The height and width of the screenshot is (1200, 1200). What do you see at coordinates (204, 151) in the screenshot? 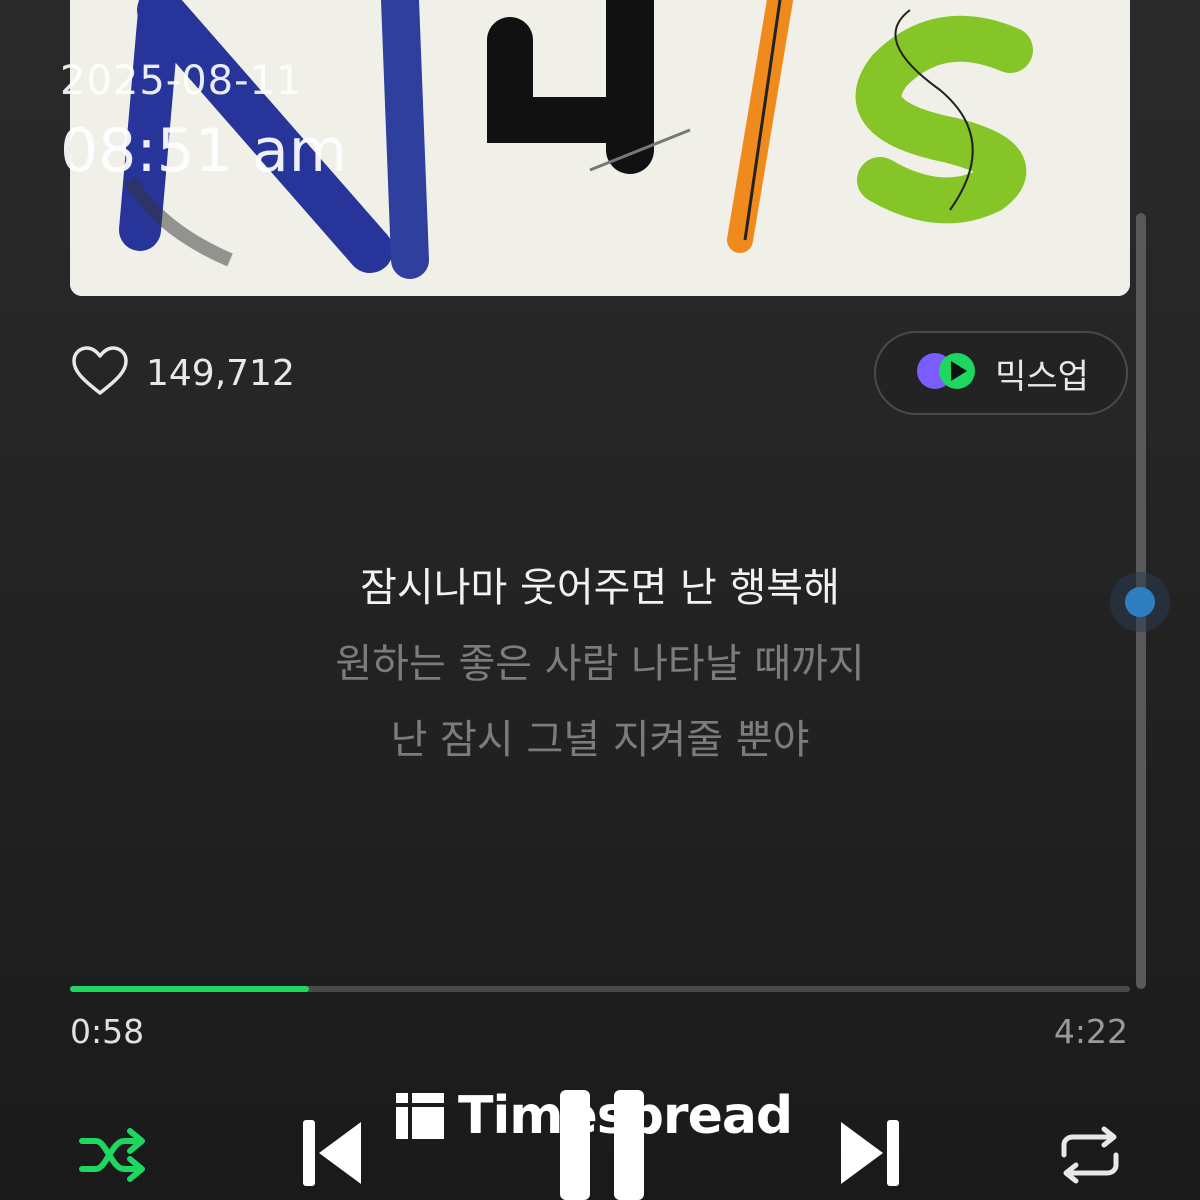
I see `overlay-time: 08:51 am` at bounding box center [204, 151].